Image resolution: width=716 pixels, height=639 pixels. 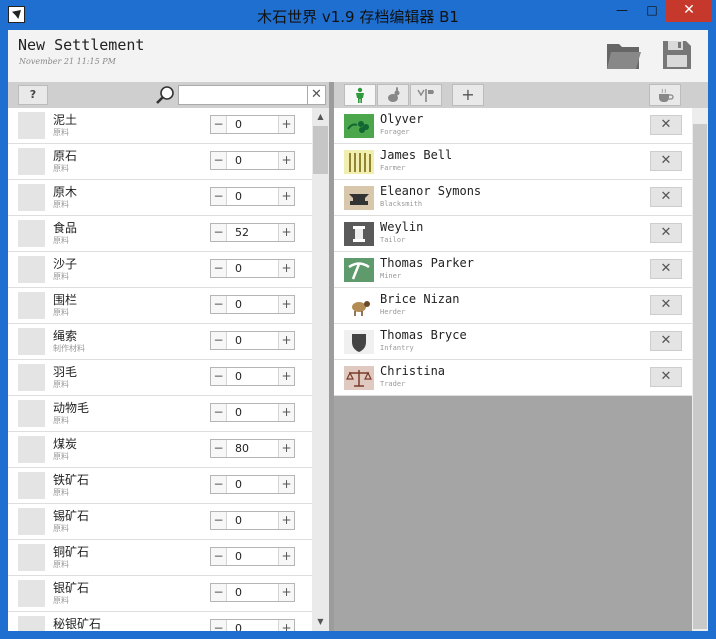 What do you see at coordinates (253, 448) in the screenshot?
I see `quantity-field: 80` at bounding box center [253, 448].